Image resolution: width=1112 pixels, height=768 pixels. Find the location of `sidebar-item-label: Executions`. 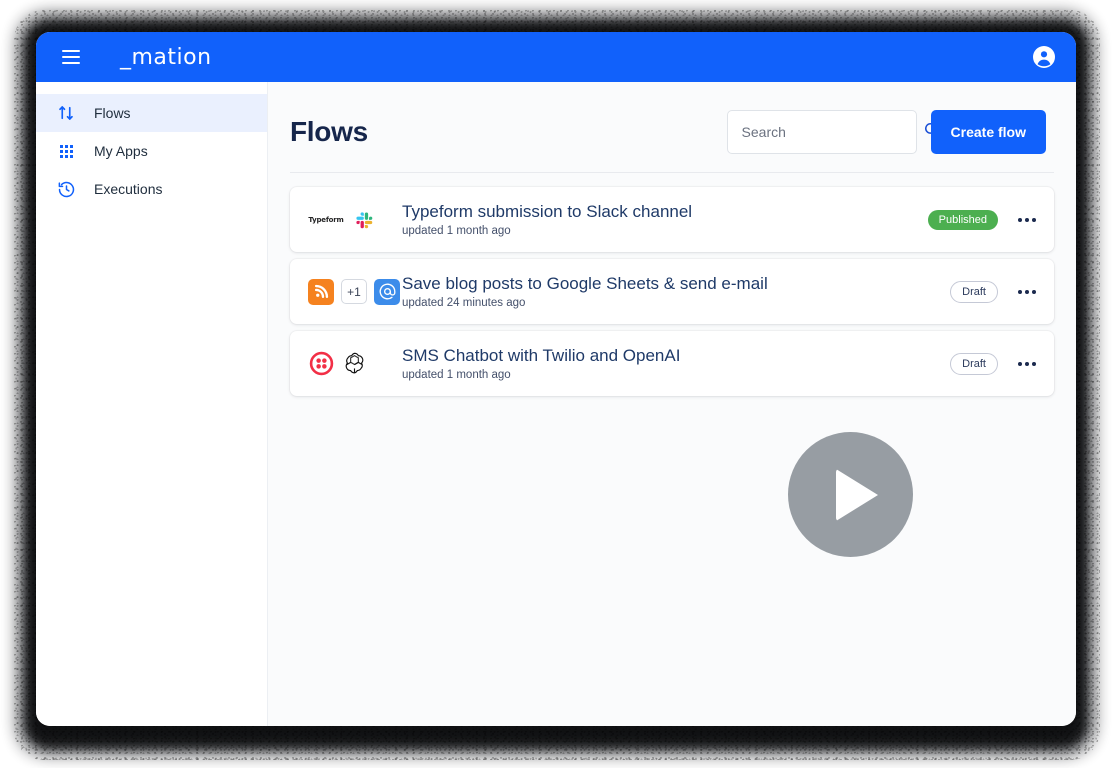

sidebar-item-label: Executions is located at coordinates (128, 189).